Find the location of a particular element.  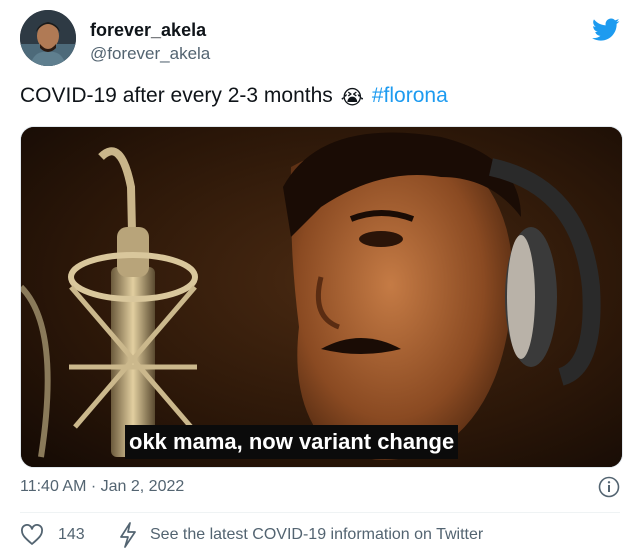

info-icon is located at coordinates (609, 487).